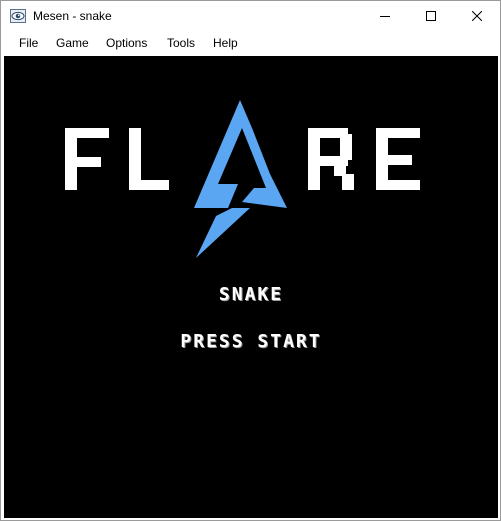 This screenshot has height=521, width=501. I want to click on logo-letter-r, so click(331, 159).